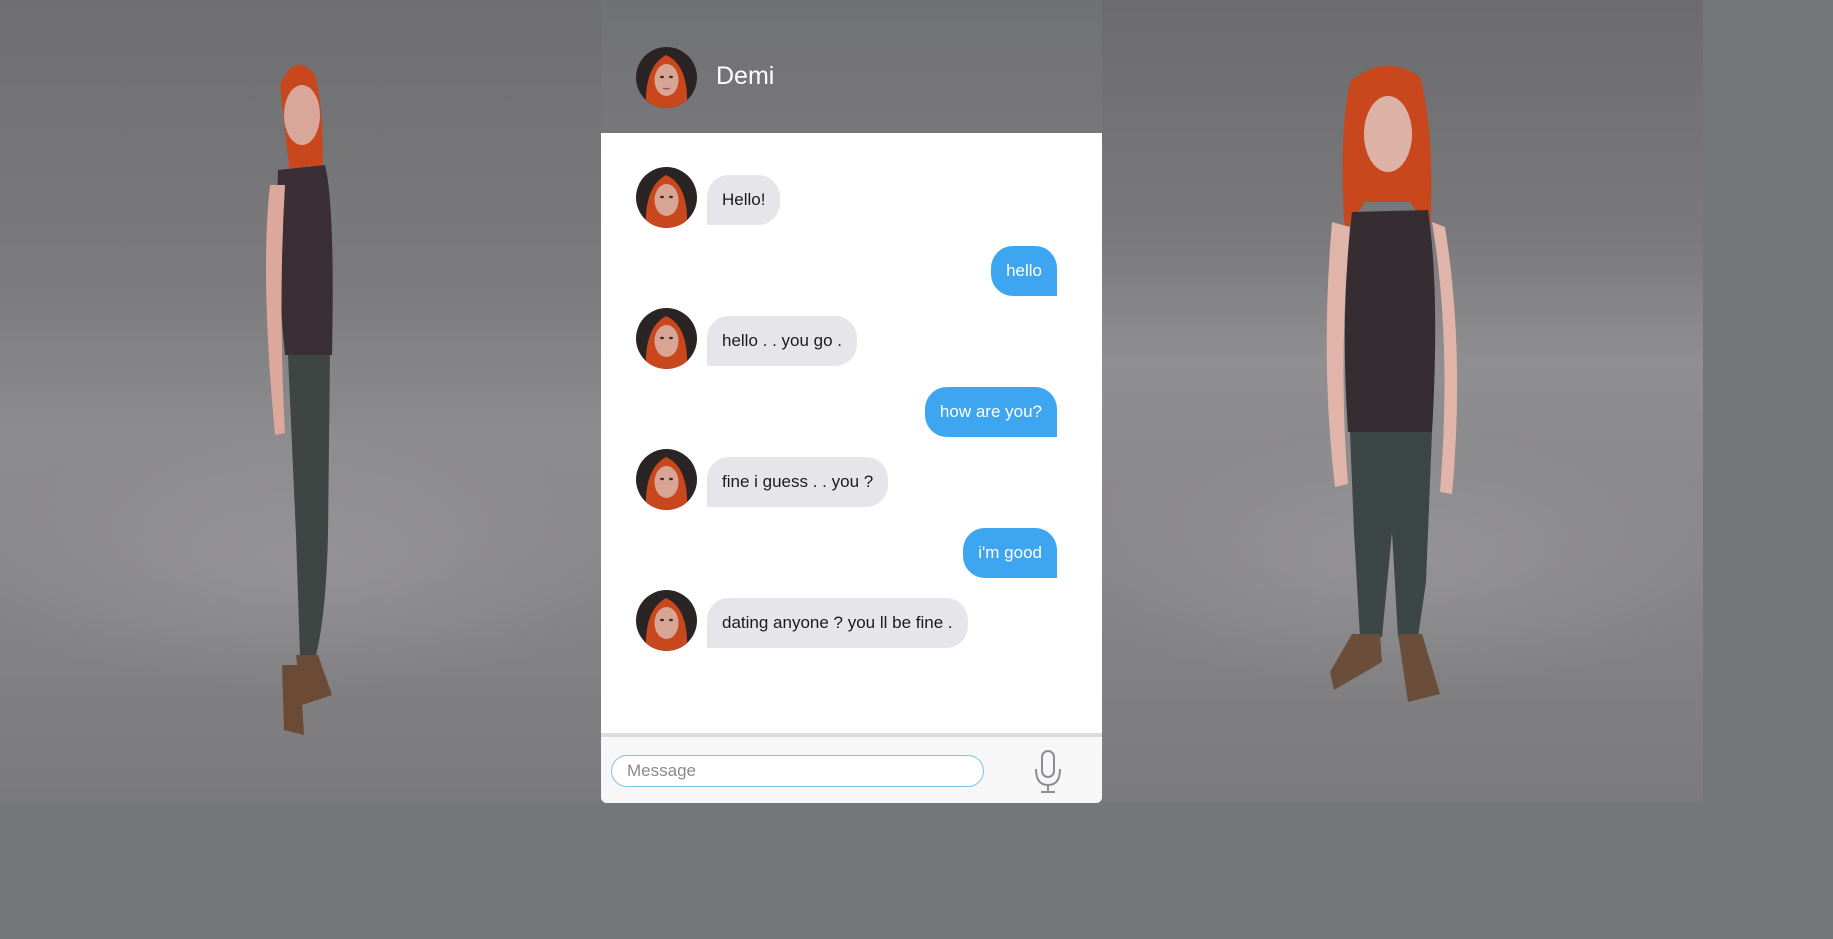 The width and height of the screenshot is (1833, 939). Describe the element at coordinates (851, 197) in the screenshot. I see `message-row-incoming: Hello!` at that location.